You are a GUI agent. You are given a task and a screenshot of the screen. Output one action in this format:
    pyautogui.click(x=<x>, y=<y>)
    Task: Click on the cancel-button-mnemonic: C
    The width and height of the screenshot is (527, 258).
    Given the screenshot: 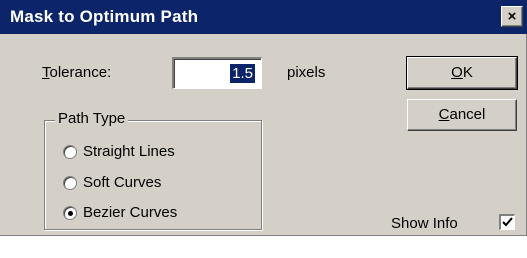 What is the action you would take?
    pyautogui.click(x=444, y=114)
    